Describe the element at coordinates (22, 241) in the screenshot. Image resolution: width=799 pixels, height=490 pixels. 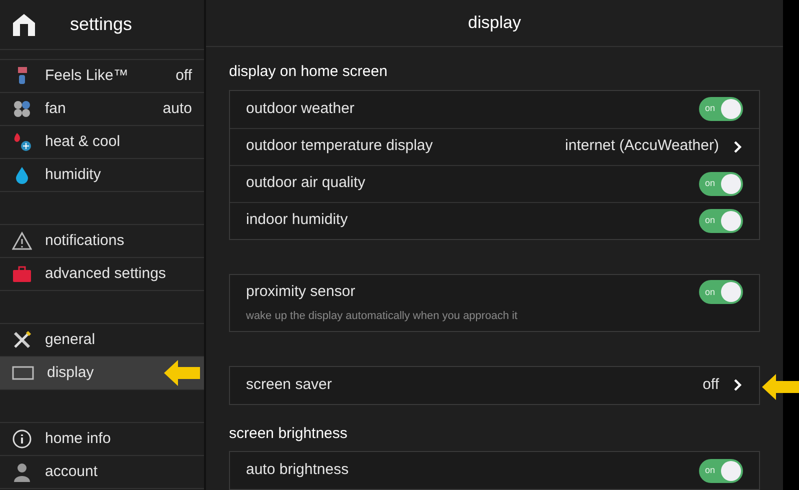
I see `warning-icon` at that location.